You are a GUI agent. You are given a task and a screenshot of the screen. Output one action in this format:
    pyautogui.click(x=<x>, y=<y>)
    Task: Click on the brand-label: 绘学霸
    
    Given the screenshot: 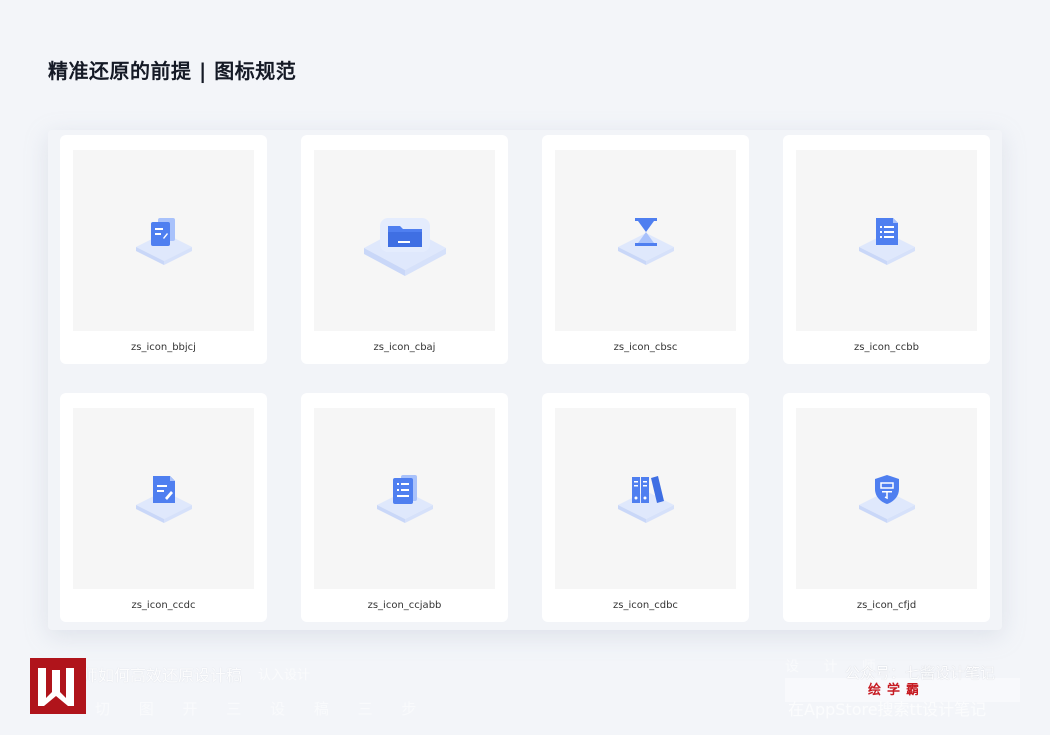 What is the action you would take?
    pyautogui.click(x=897, y=690)
    